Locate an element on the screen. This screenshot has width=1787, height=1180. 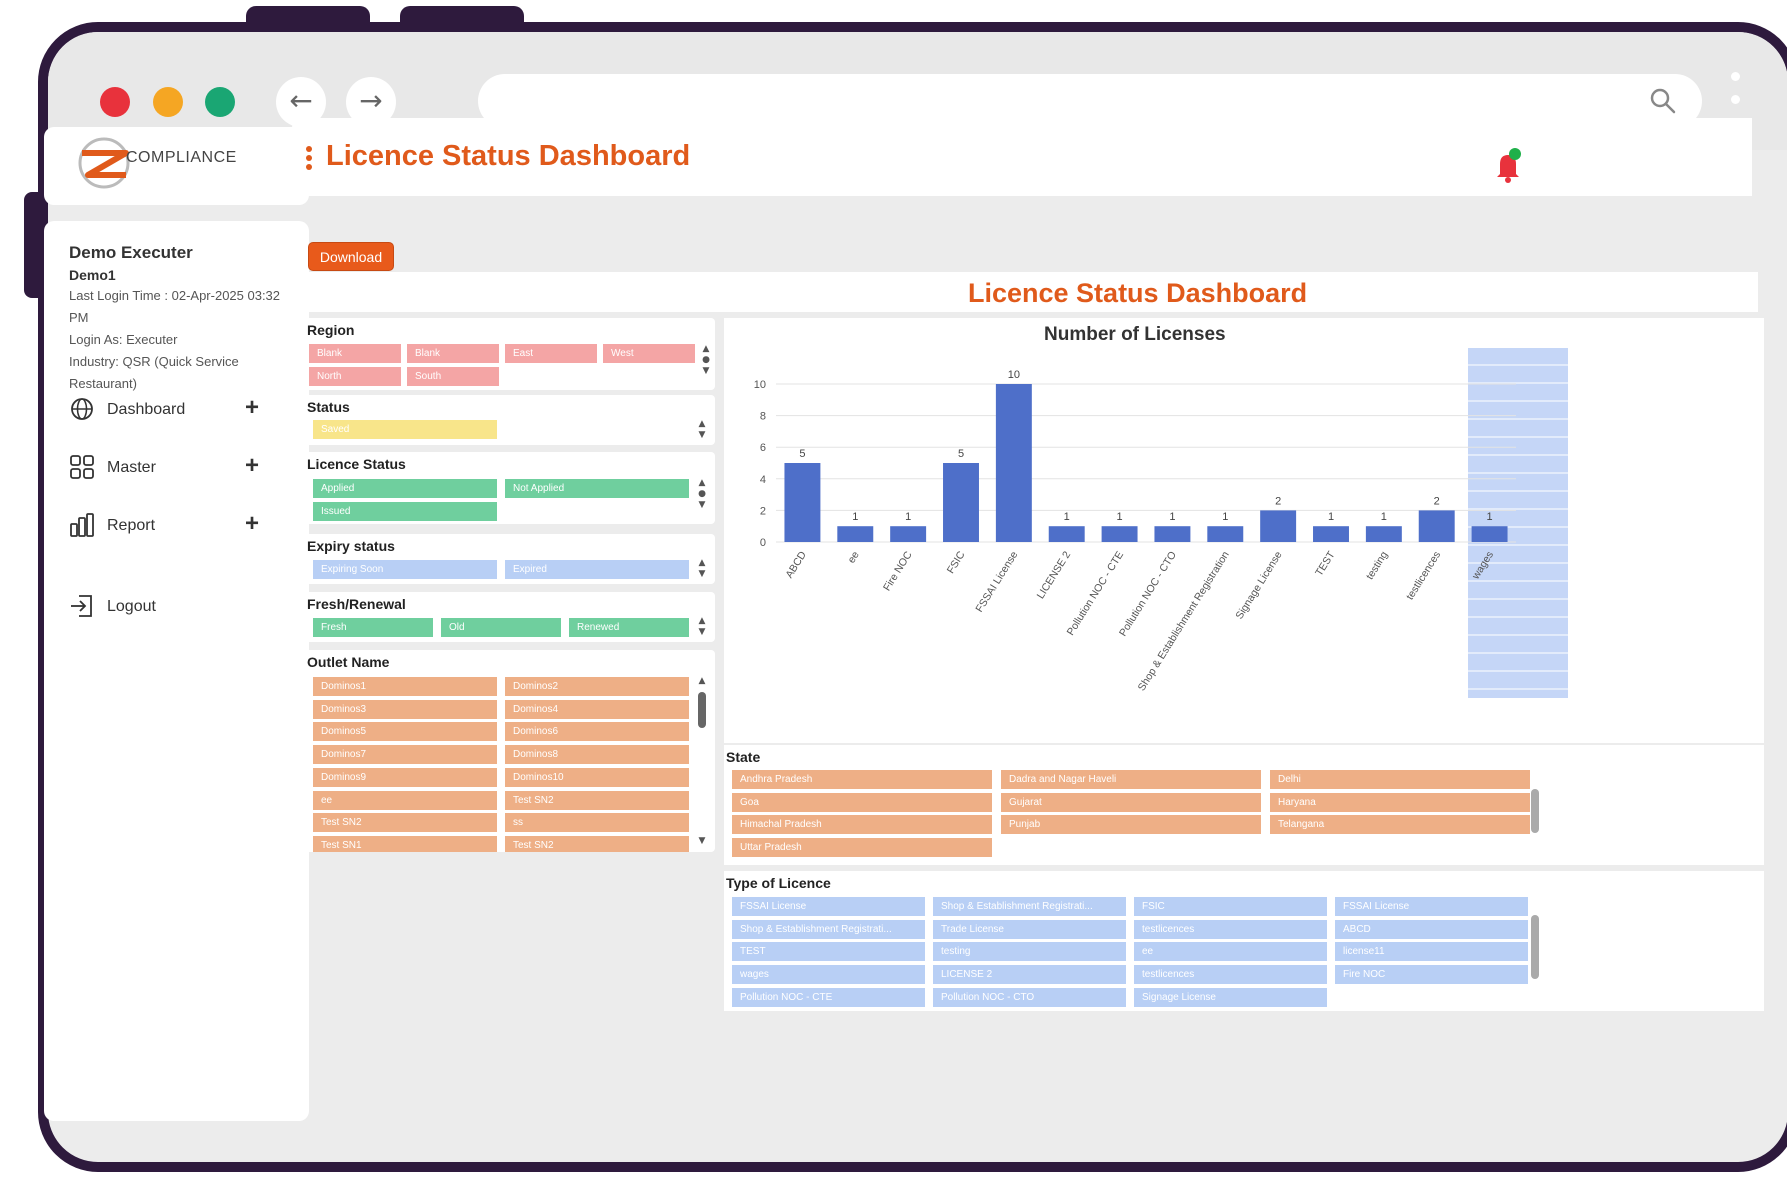
slicer-title: State is located at coordinates (743, 757).